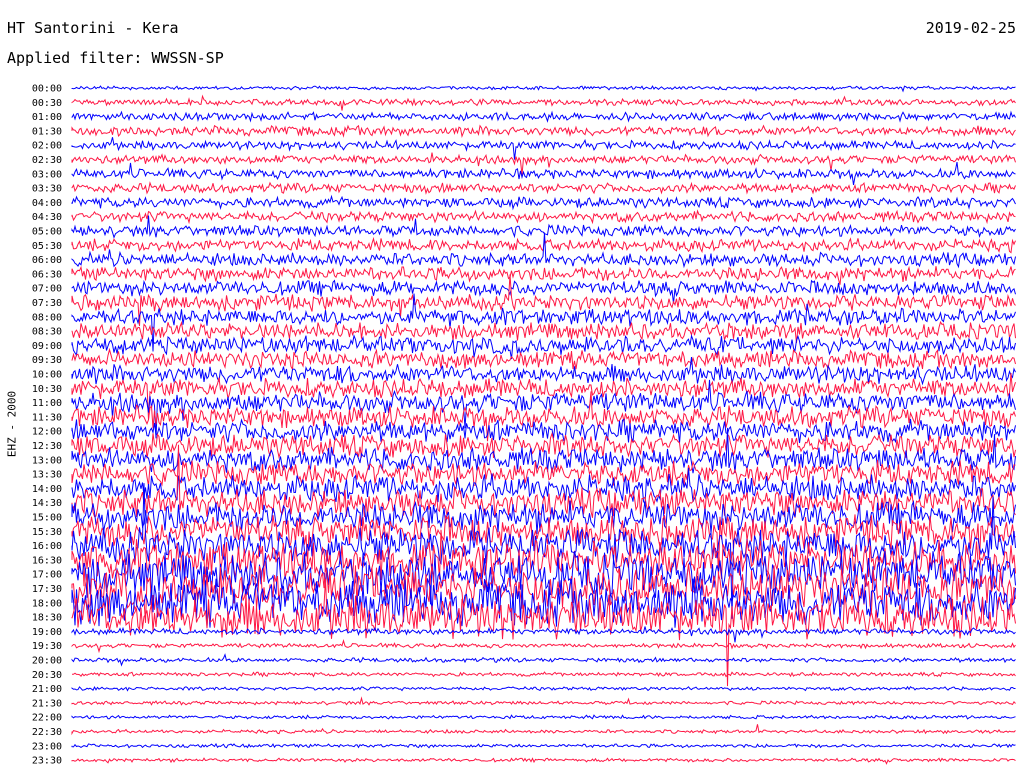 This screenshot has width=1024, height=780. Describe the element at coordinates (47, 560) in the screenshot. I see `time-tick-label: 16:30` at that location.